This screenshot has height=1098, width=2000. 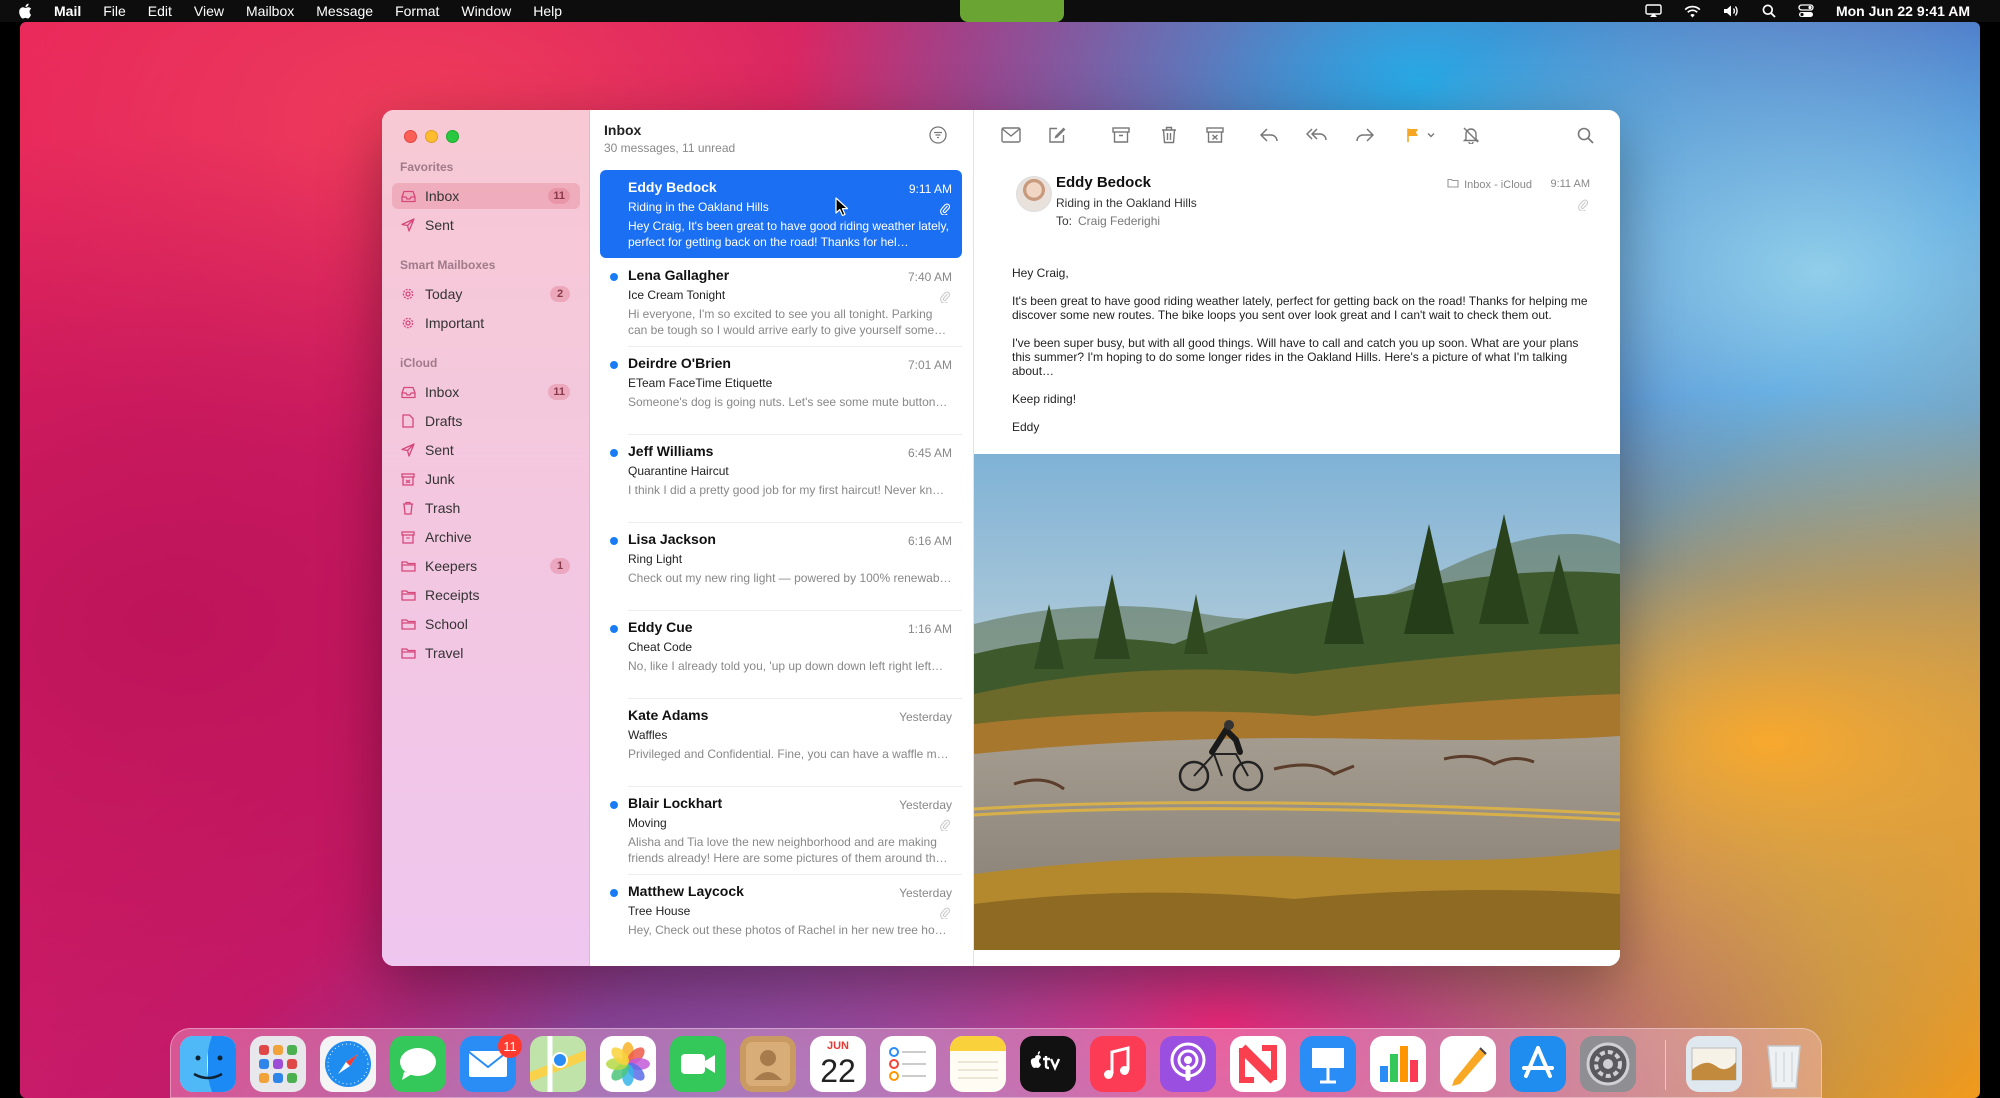 What do you see at coordinates (1119, 221) in the screenshot?
I see `recipient-name: Craig Federighi` at bounding box center [1119, 221].